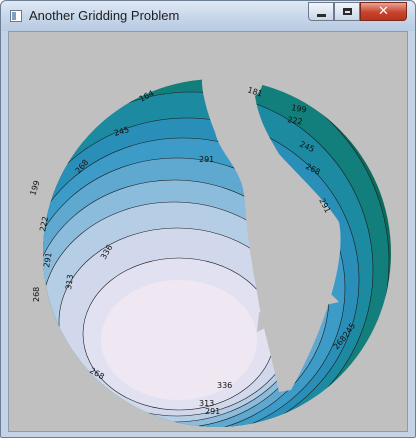  I want to click on maximize-icon, so click(347, 11).